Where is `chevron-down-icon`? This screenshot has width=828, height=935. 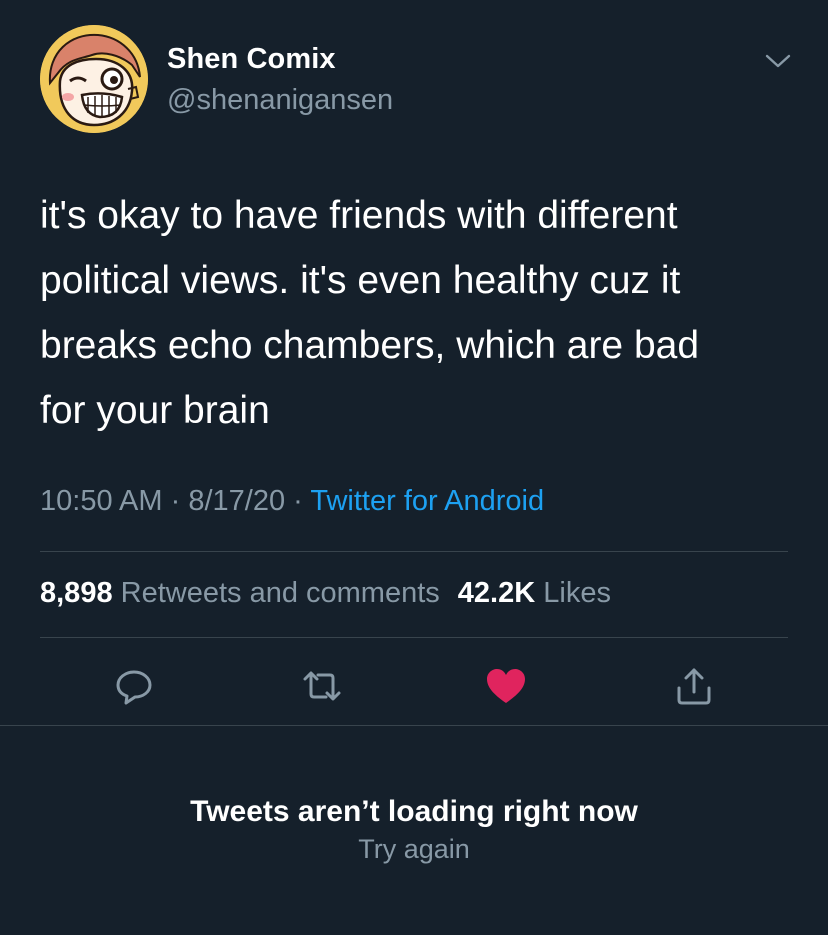 chevron-down-icon is located at coordinates (778, 61).